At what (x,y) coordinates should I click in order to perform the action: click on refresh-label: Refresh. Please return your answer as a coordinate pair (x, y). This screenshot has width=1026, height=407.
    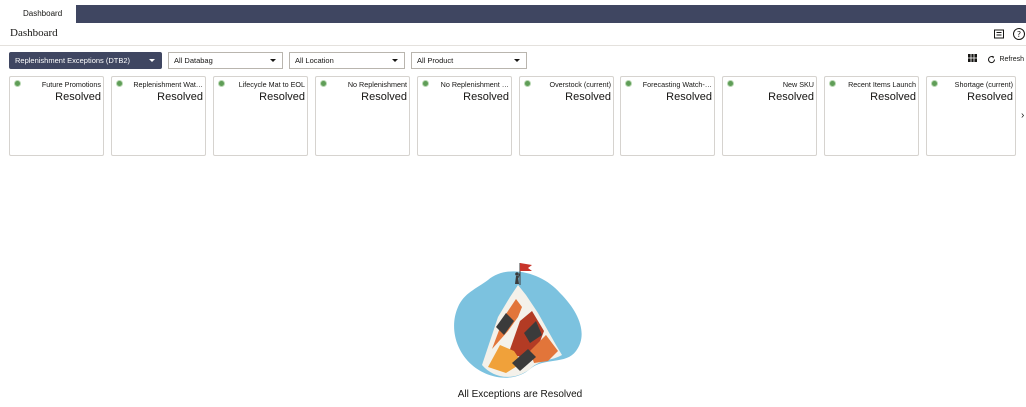
    Looking at the image, I should click on (1011, 59).